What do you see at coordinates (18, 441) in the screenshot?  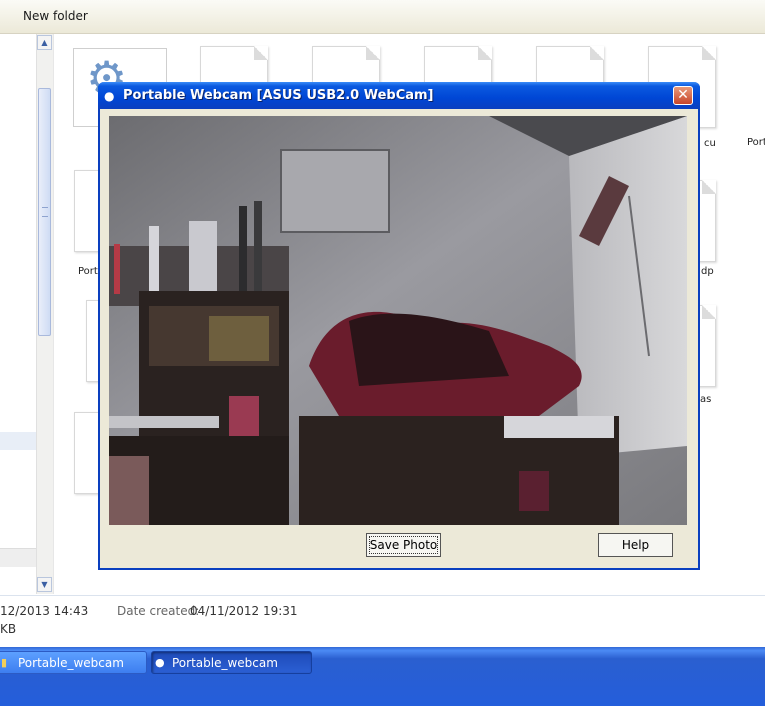 I see `nav-selected-item` at bounding box center [18, 441].